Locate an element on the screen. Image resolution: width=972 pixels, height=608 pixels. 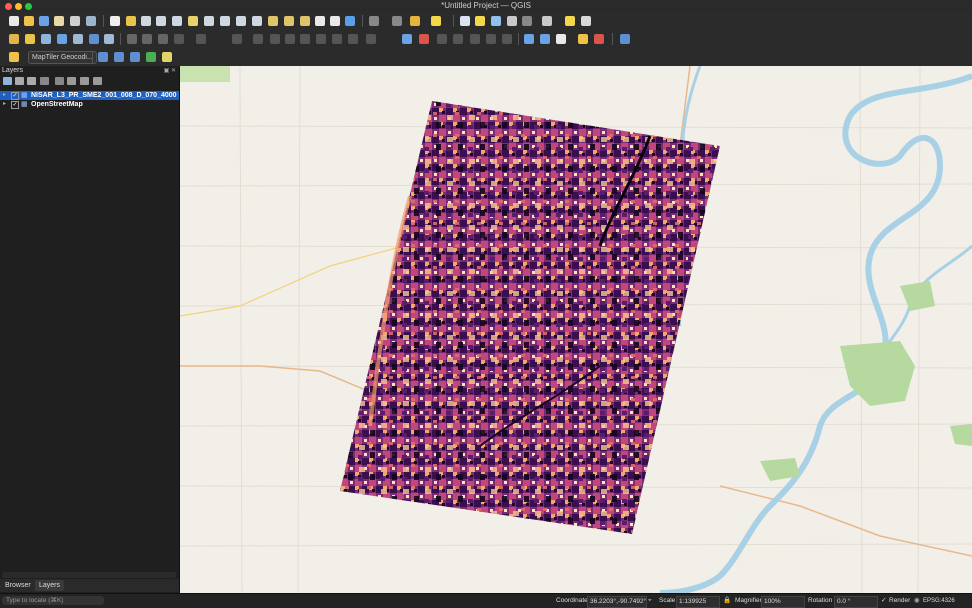
grid-tool-icon is located at coordinates (151, 57).